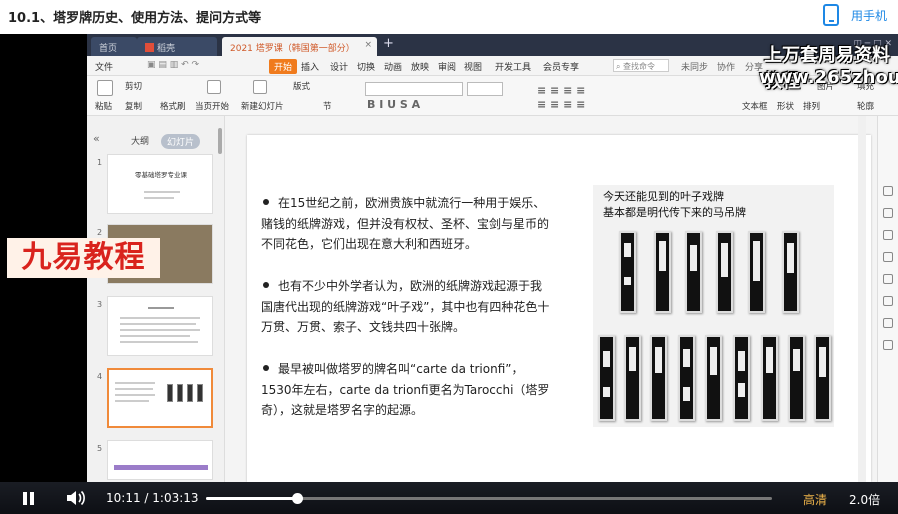  I want to click on collaborate-button: 协作, so click(726, 68).